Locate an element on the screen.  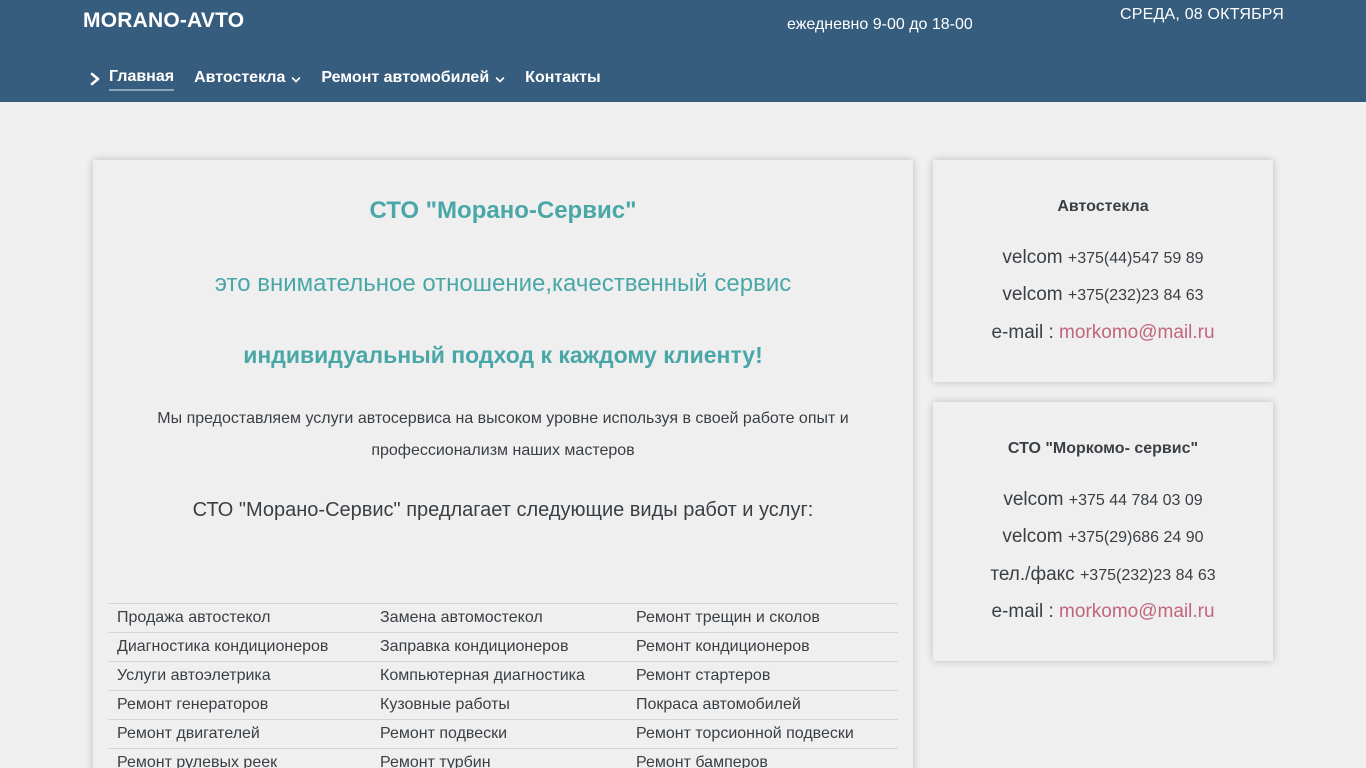
table-cell: Ремонт трещин и сколов is located at coordinates (762, 618).